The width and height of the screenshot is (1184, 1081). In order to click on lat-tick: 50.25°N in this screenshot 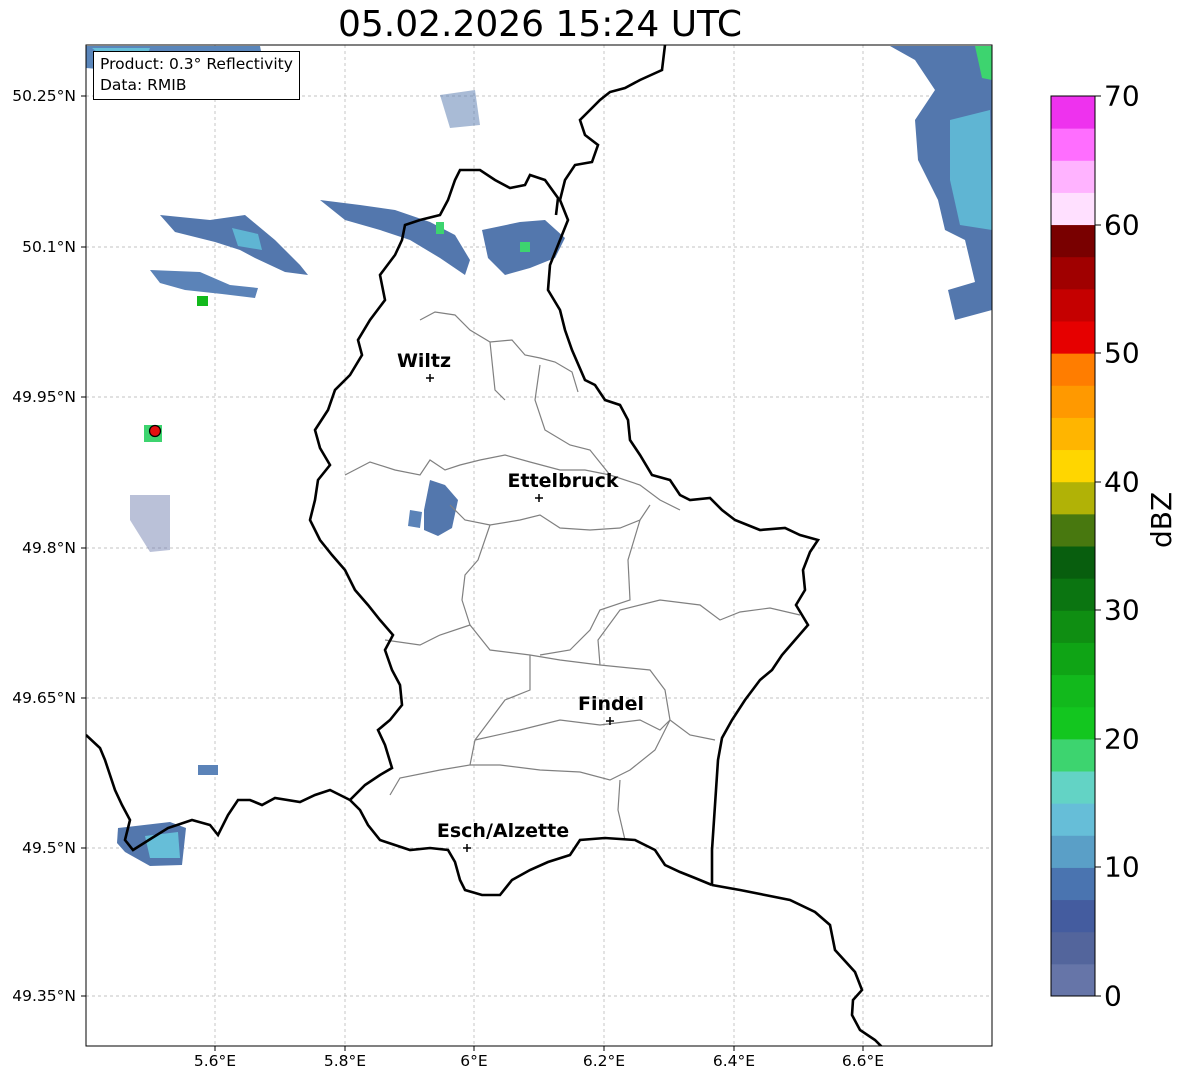, I will do `click(44, 96)`.